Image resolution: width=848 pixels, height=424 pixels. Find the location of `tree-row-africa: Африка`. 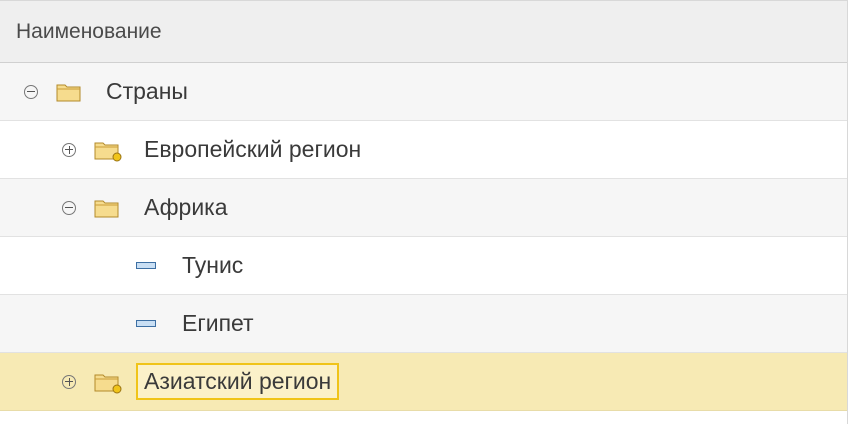

tree-row-africa: Африка is located at coordinates (423, 208).